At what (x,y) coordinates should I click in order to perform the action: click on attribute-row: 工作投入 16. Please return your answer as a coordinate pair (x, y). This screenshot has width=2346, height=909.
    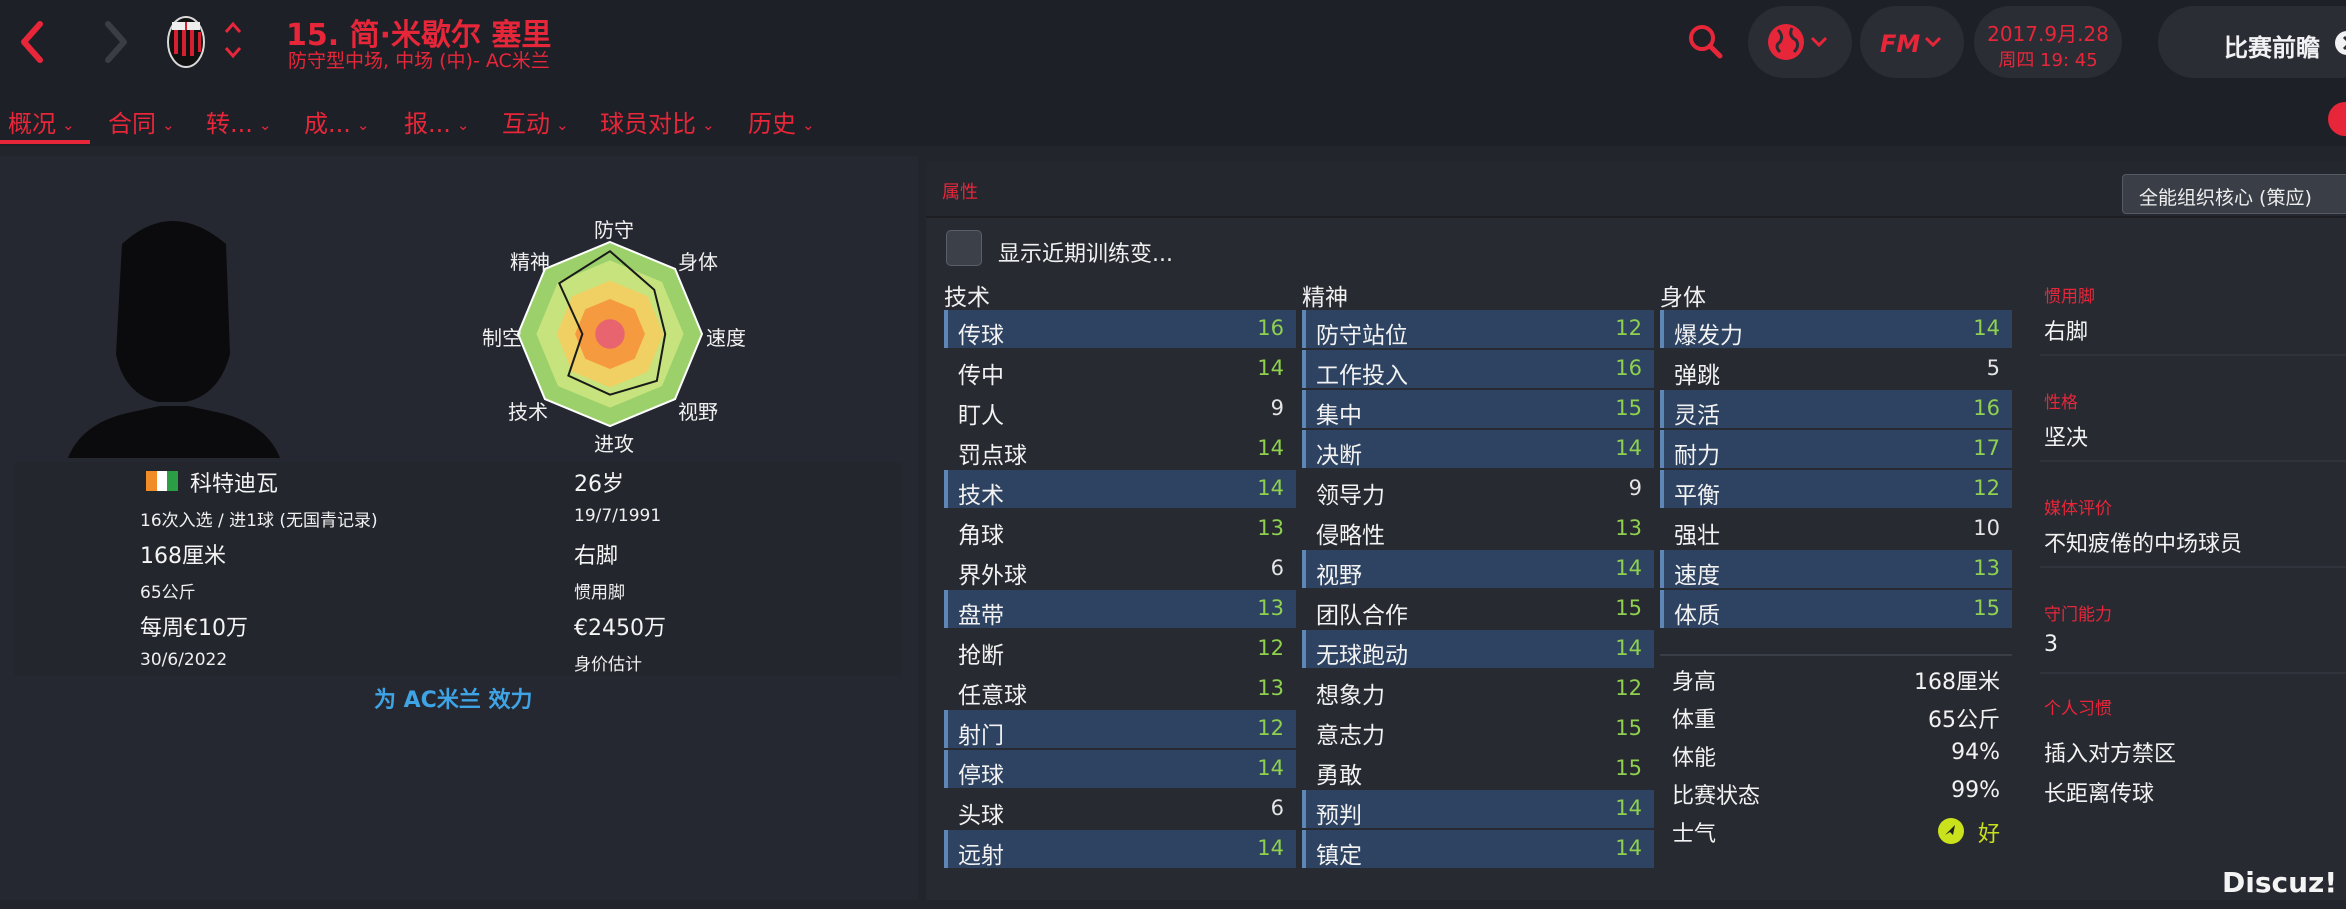
    Looking at the image, I should click on (1478, 369).